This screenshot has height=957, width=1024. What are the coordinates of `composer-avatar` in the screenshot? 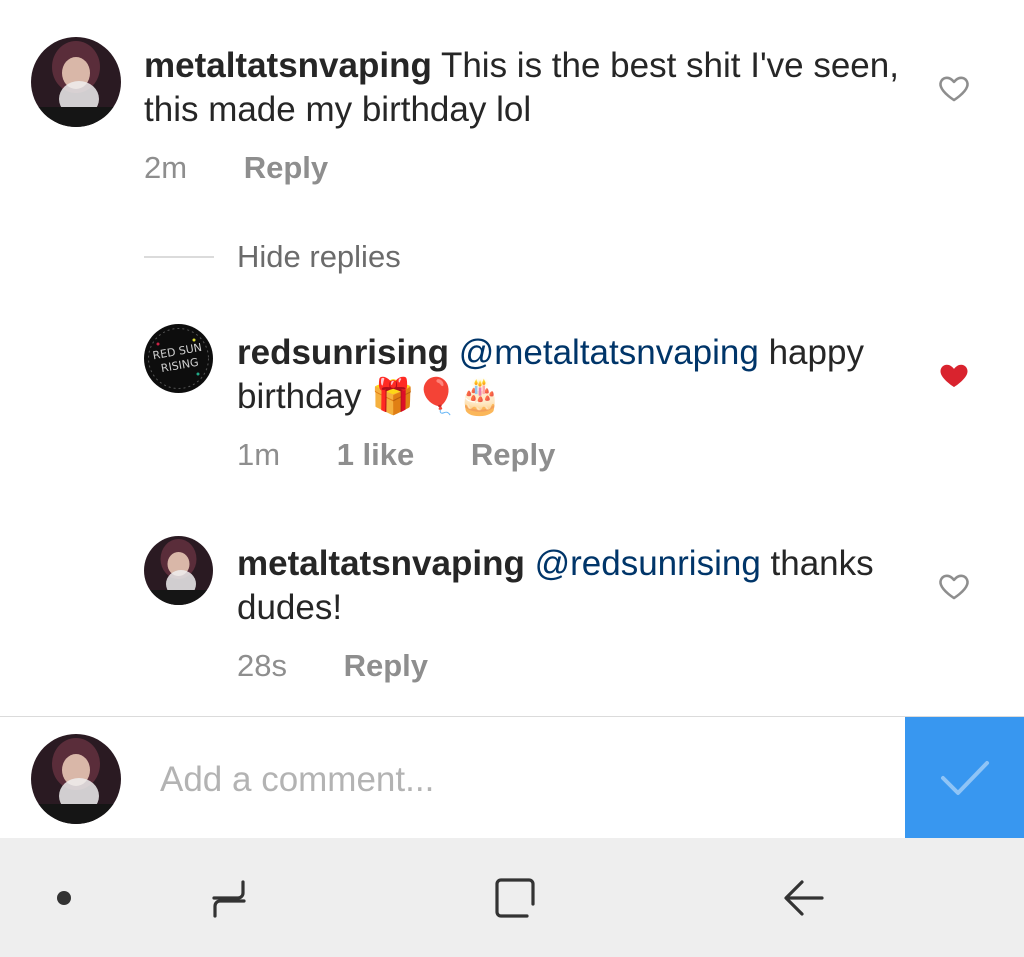 It's located at (76, 779).